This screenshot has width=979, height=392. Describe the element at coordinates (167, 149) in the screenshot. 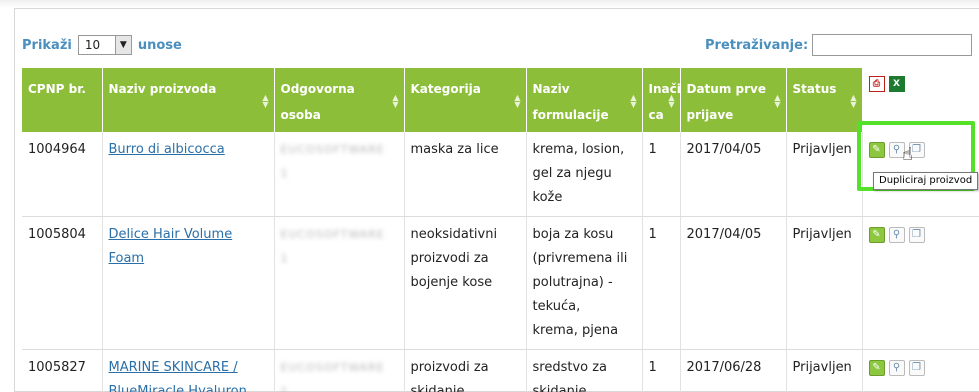

I see `product-link: Burro di albicocca` at that location.